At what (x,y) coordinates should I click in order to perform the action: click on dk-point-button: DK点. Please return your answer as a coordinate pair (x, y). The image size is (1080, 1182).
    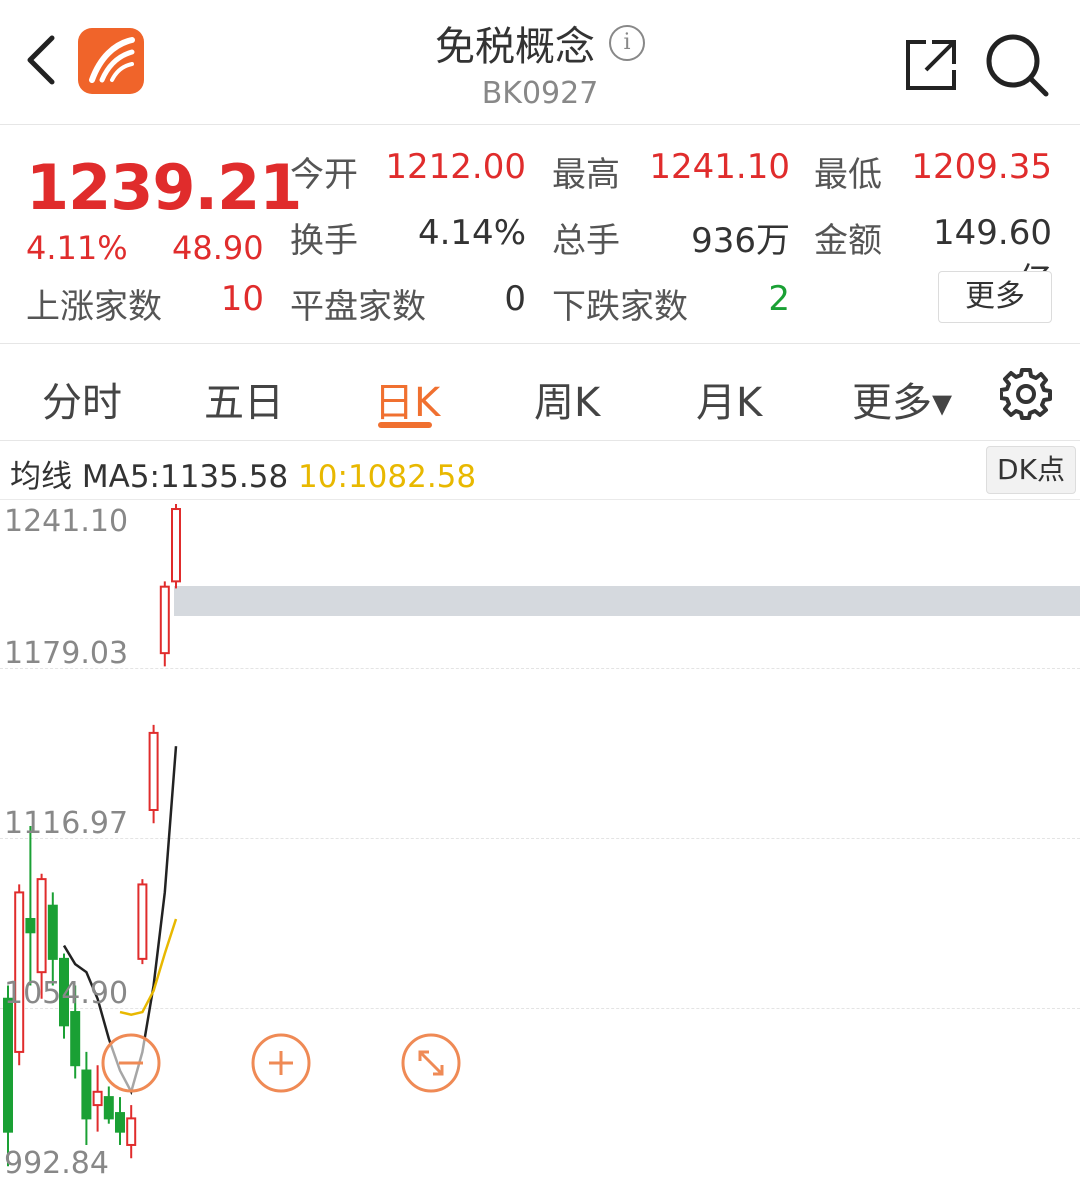
    Looking at the image, I should click on (1031, 470).